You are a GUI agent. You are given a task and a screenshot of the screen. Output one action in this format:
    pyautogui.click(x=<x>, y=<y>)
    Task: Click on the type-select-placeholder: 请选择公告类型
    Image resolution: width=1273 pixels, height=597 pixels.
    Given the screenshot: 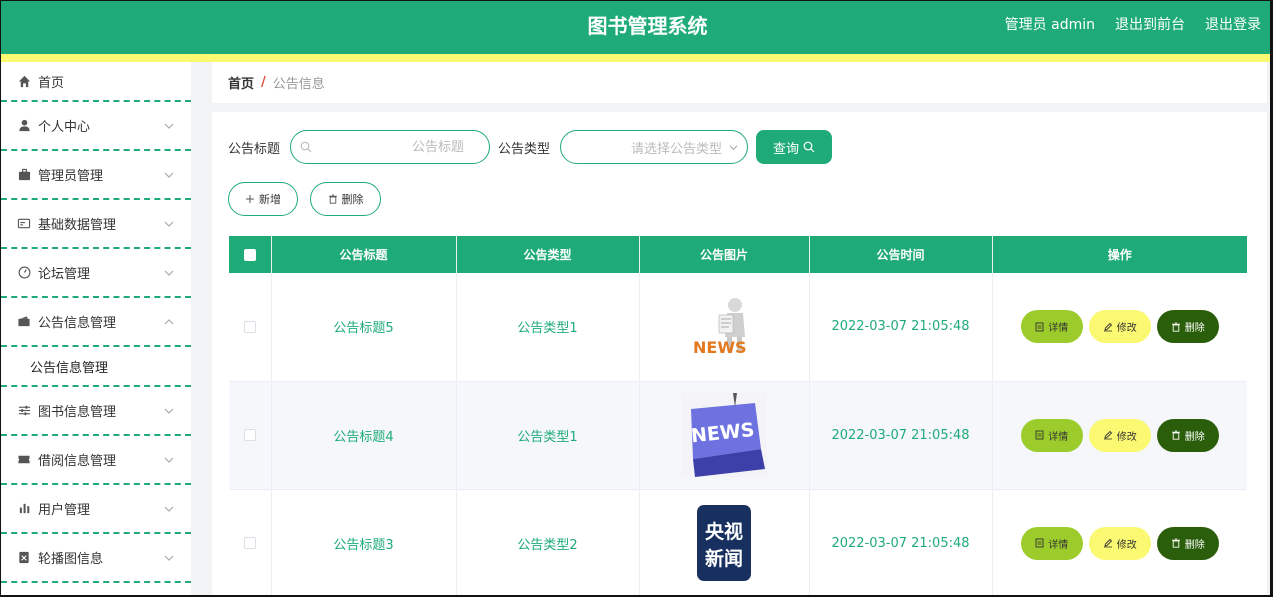 What is the action you would take?
    pyautogui.click(x=677, y=149)
    